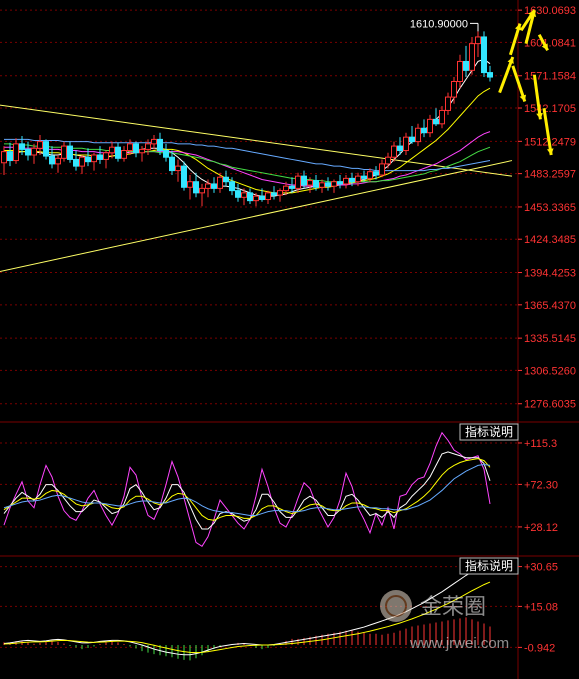 This screenshot has height=679, width=579. I want to click on indicator1-line, so click(247, 489).